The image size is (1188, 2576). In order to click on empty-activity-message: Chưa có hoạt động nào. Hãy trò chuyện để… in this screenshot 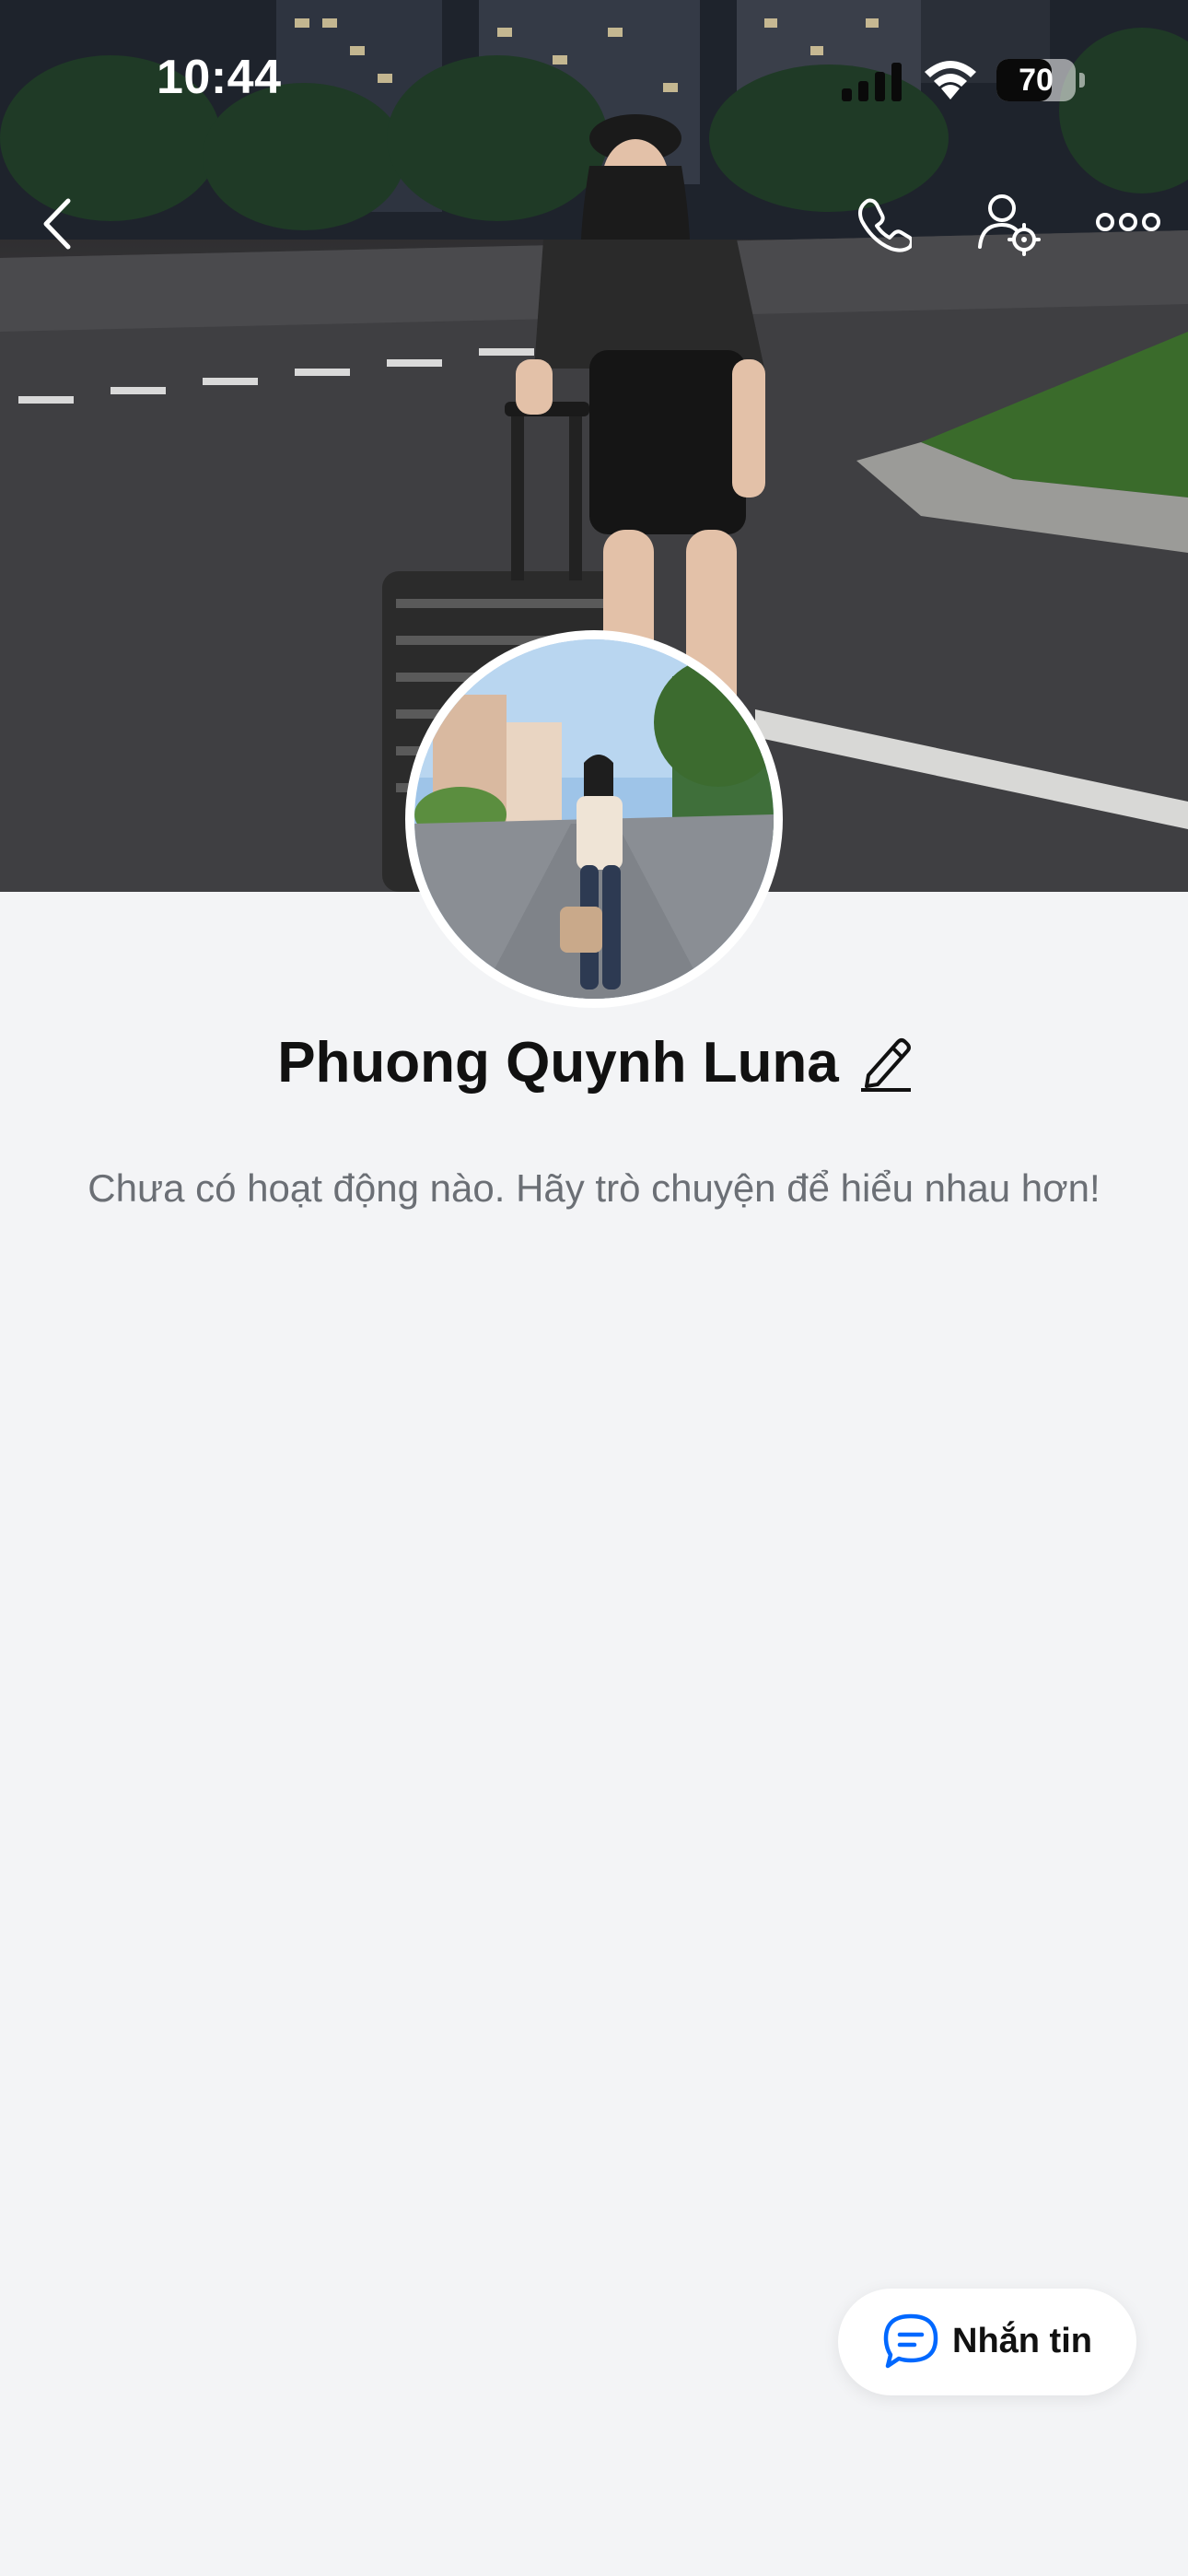, I will do `click(594, 1188)`.